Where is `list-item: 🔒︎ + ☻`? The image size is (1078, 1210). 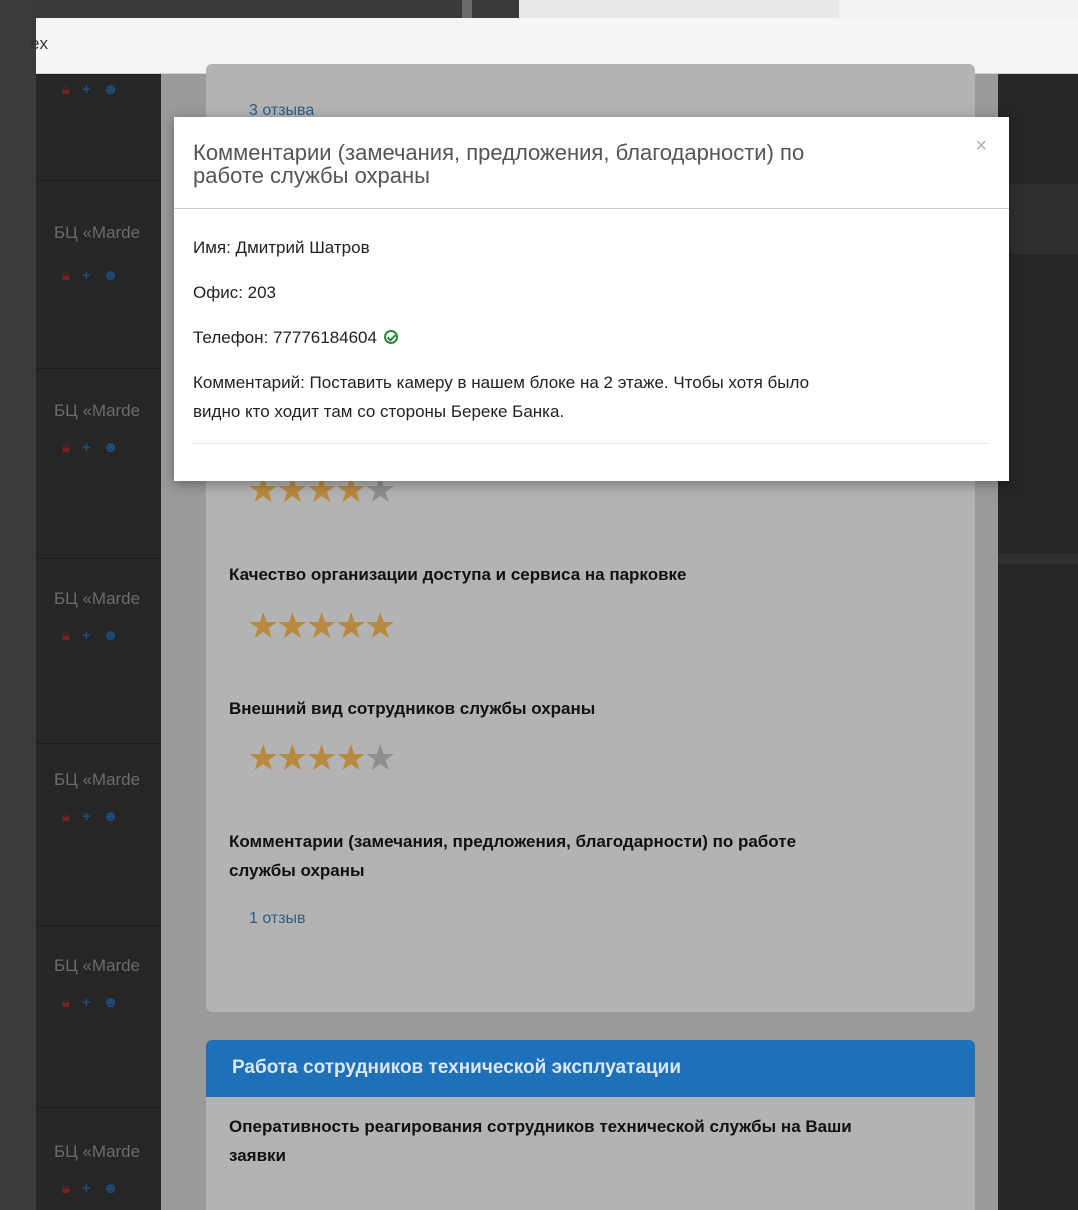
list-item: 🔒︎ + ☻ is located at coordinates (98, 127).